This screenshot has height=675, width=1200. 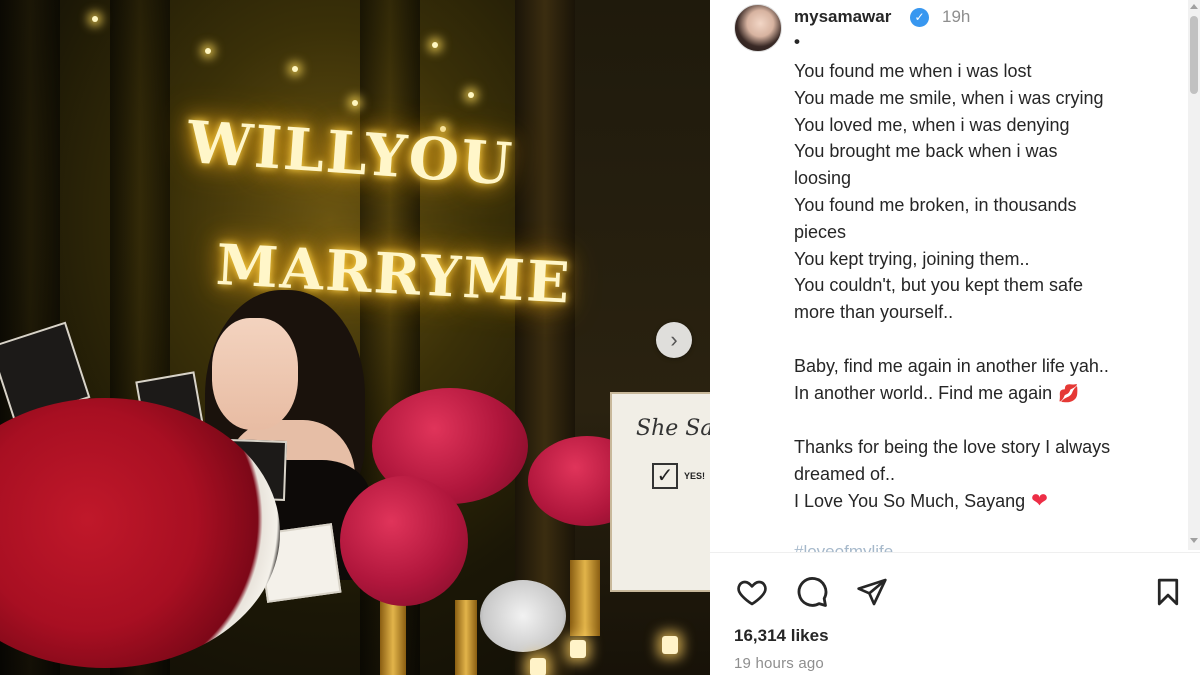 I want to click on likes-count: 16,314 likes, so click(x=781, y=636).